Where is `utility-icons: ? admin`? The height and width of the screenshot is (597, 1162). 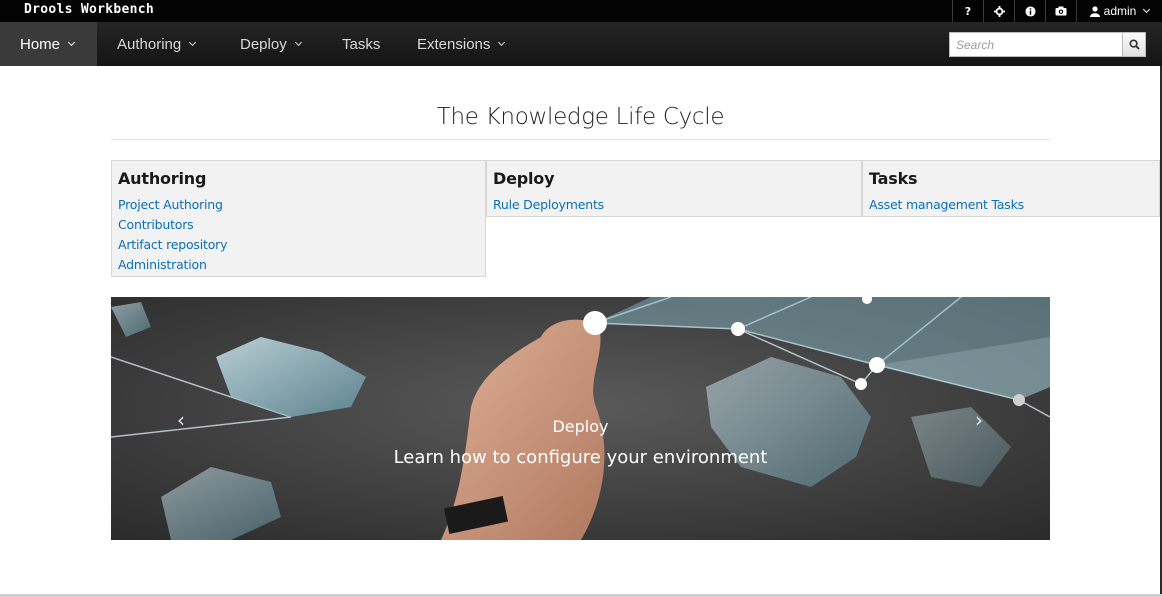 utility-icons: ? admin is located at coordinates (1057, 11).